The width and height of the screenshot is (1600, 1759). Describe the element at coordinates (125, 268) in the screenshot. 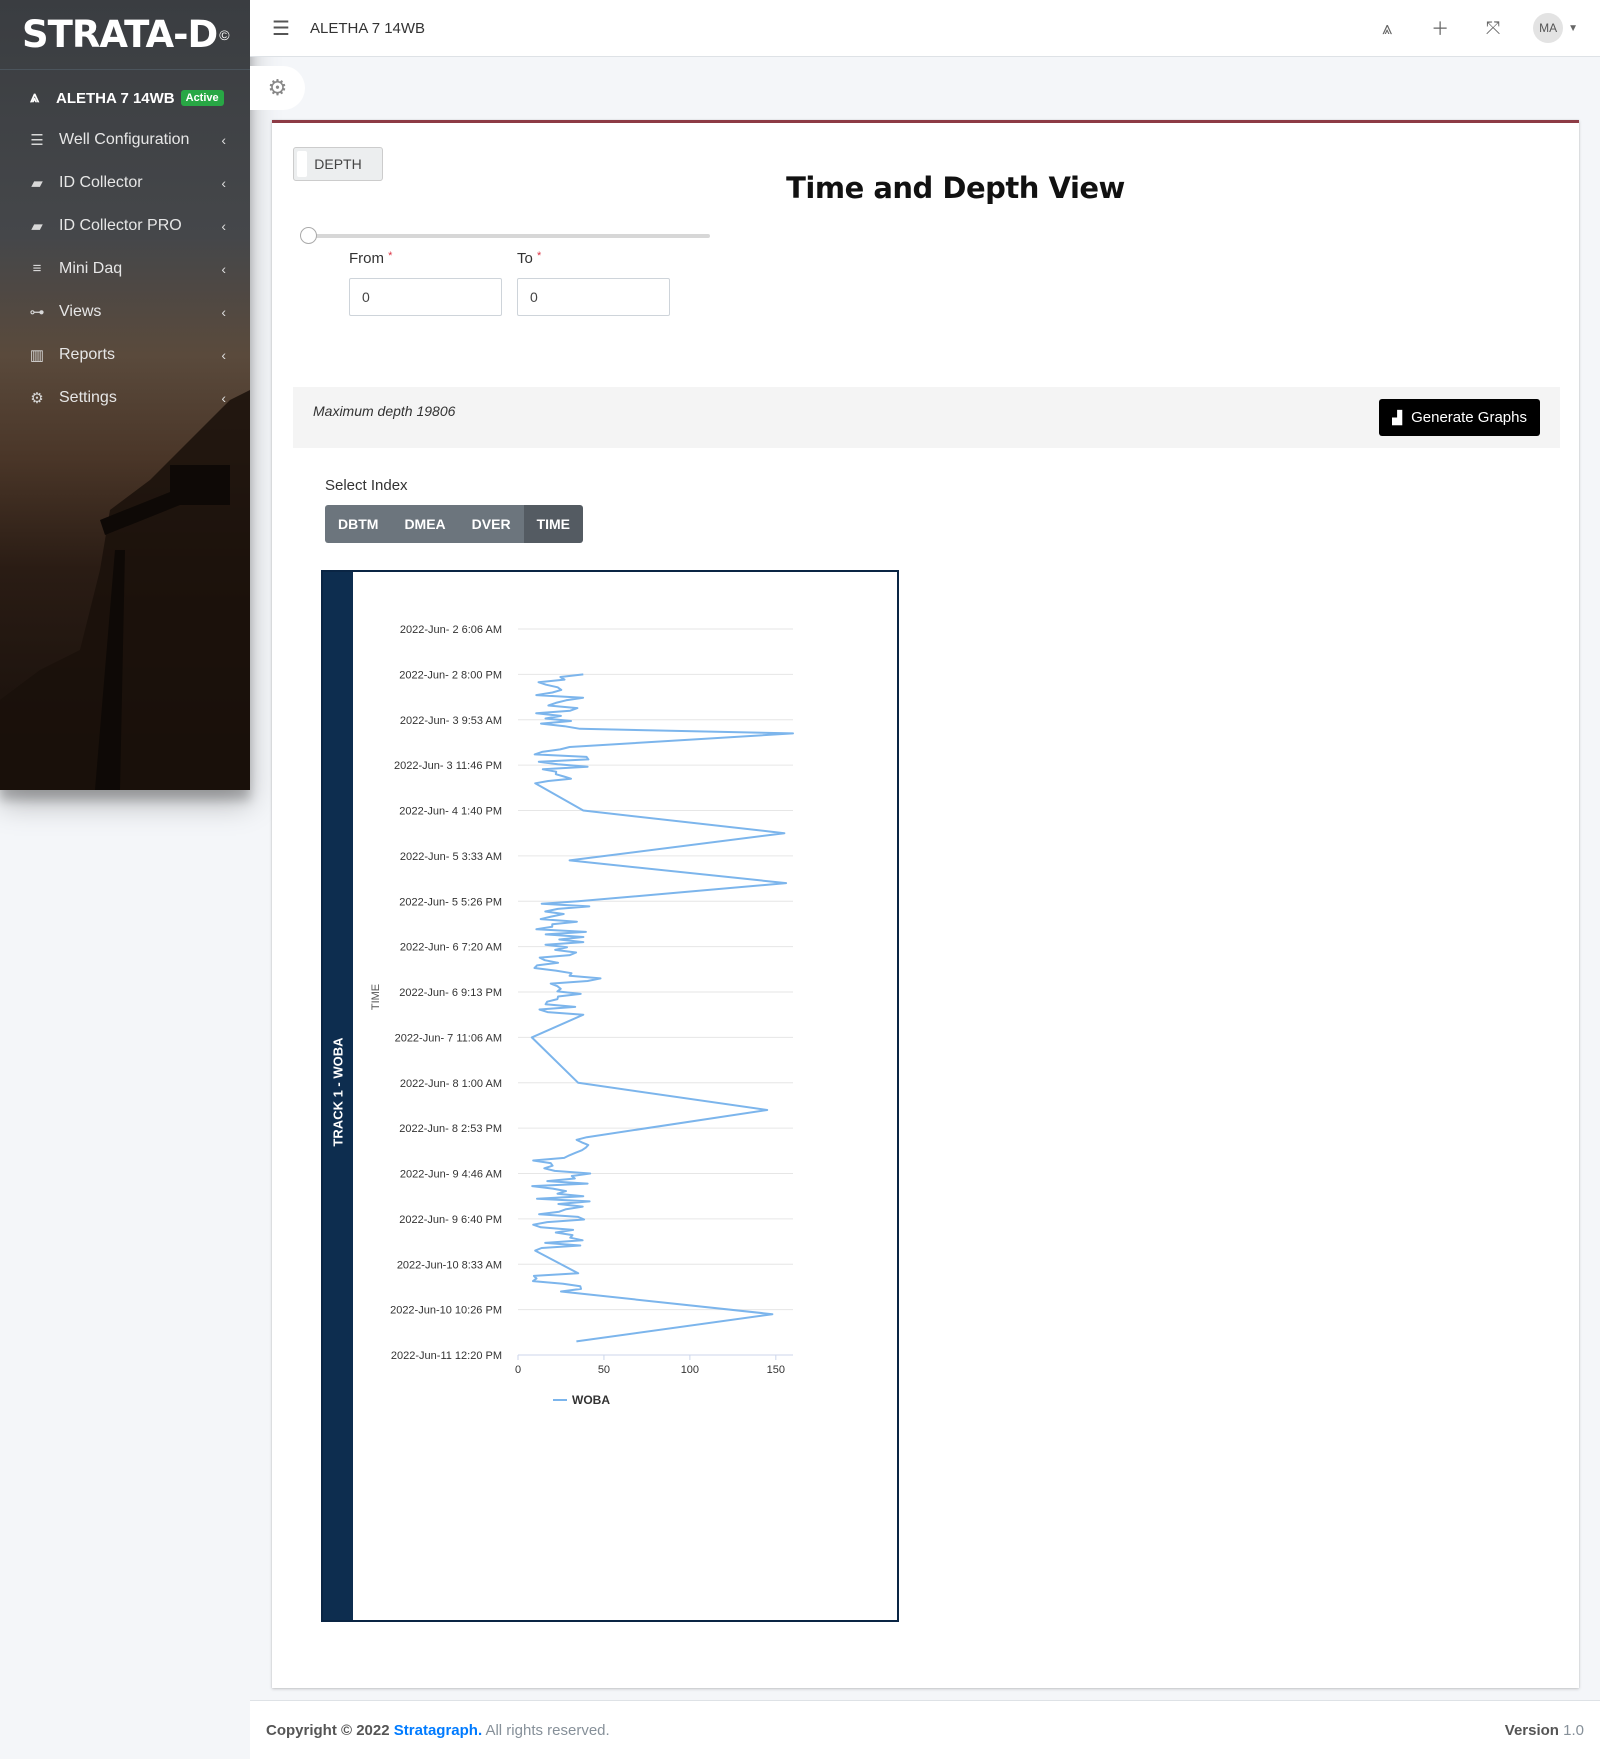

I see `sidebar-item-mini-daq: ≡ Mini Daq ‹` at that location.